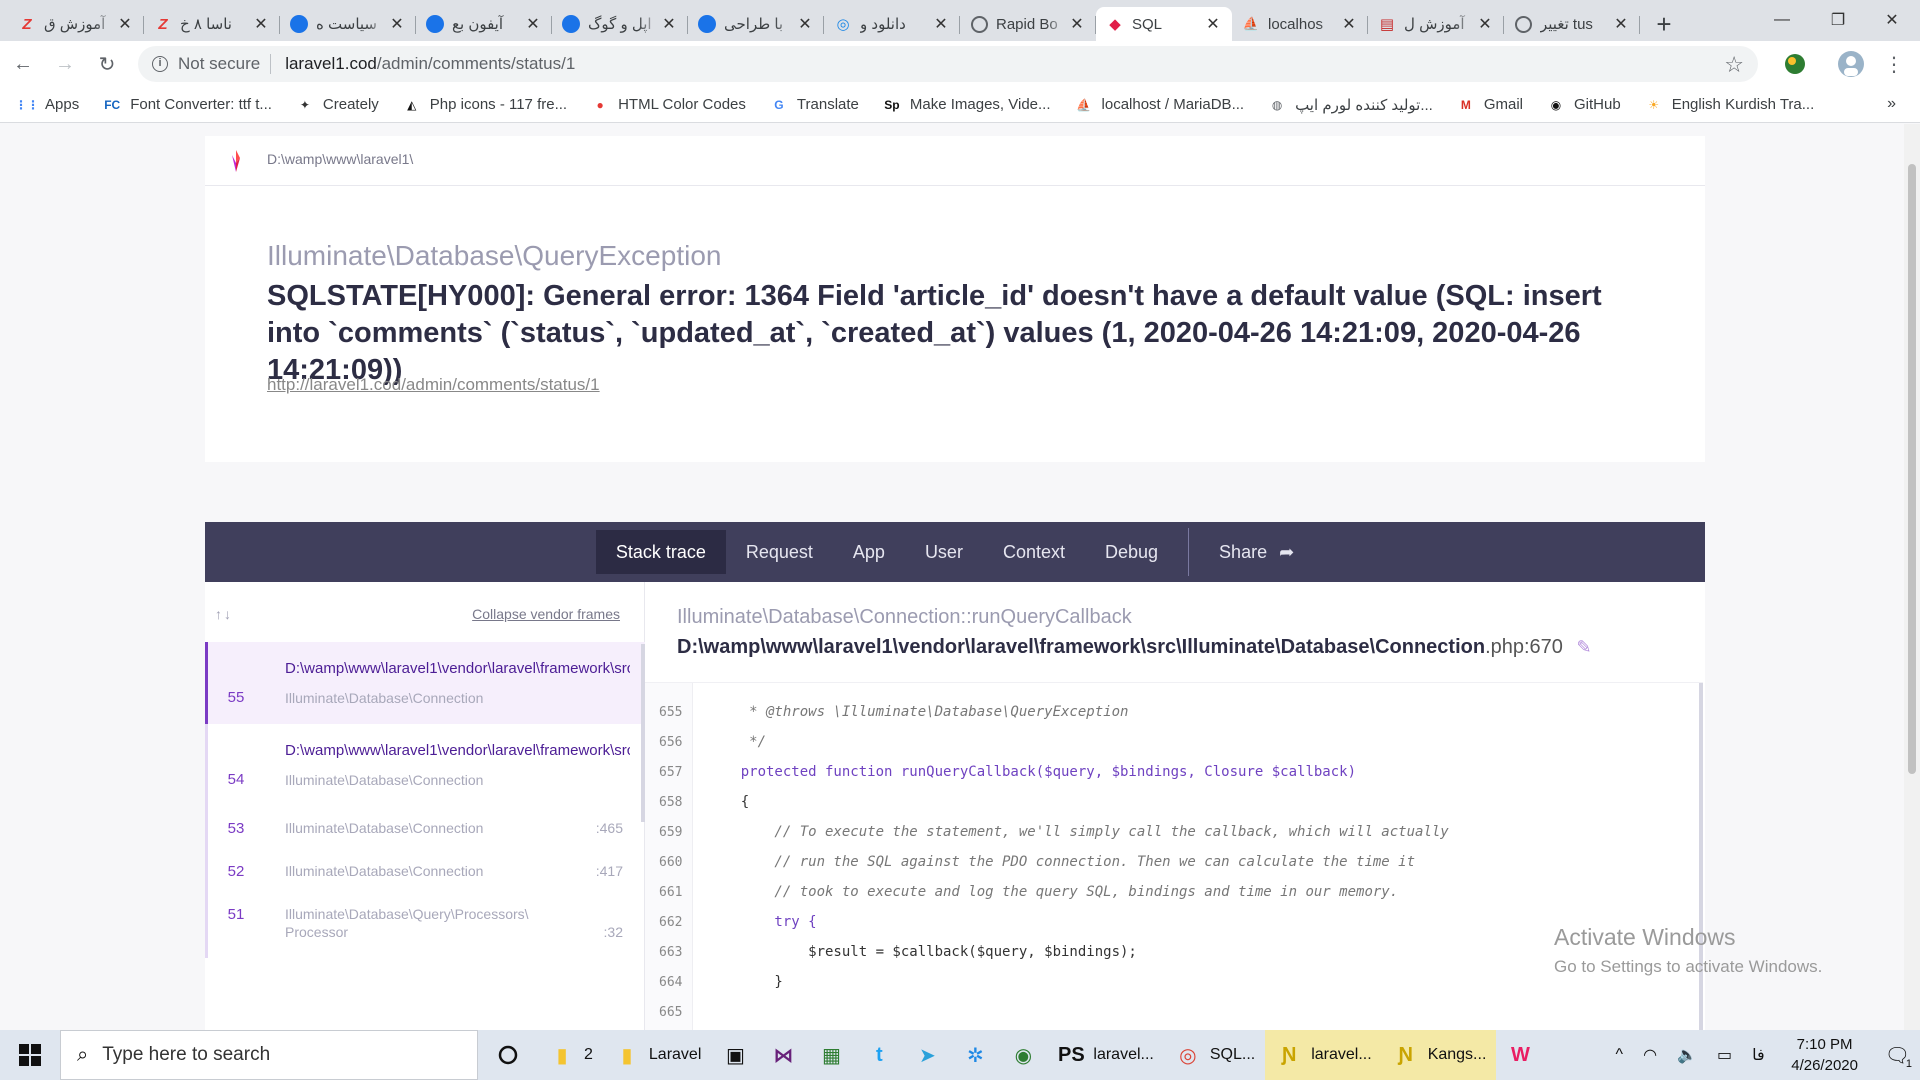 The width and height of the screenshot is (1920, 1080). What do you see at coordinates (384, 828) in the screenshot?
I see `frame-class-name: Illuminate\Database\Connection` at bounding box center [384, 828].